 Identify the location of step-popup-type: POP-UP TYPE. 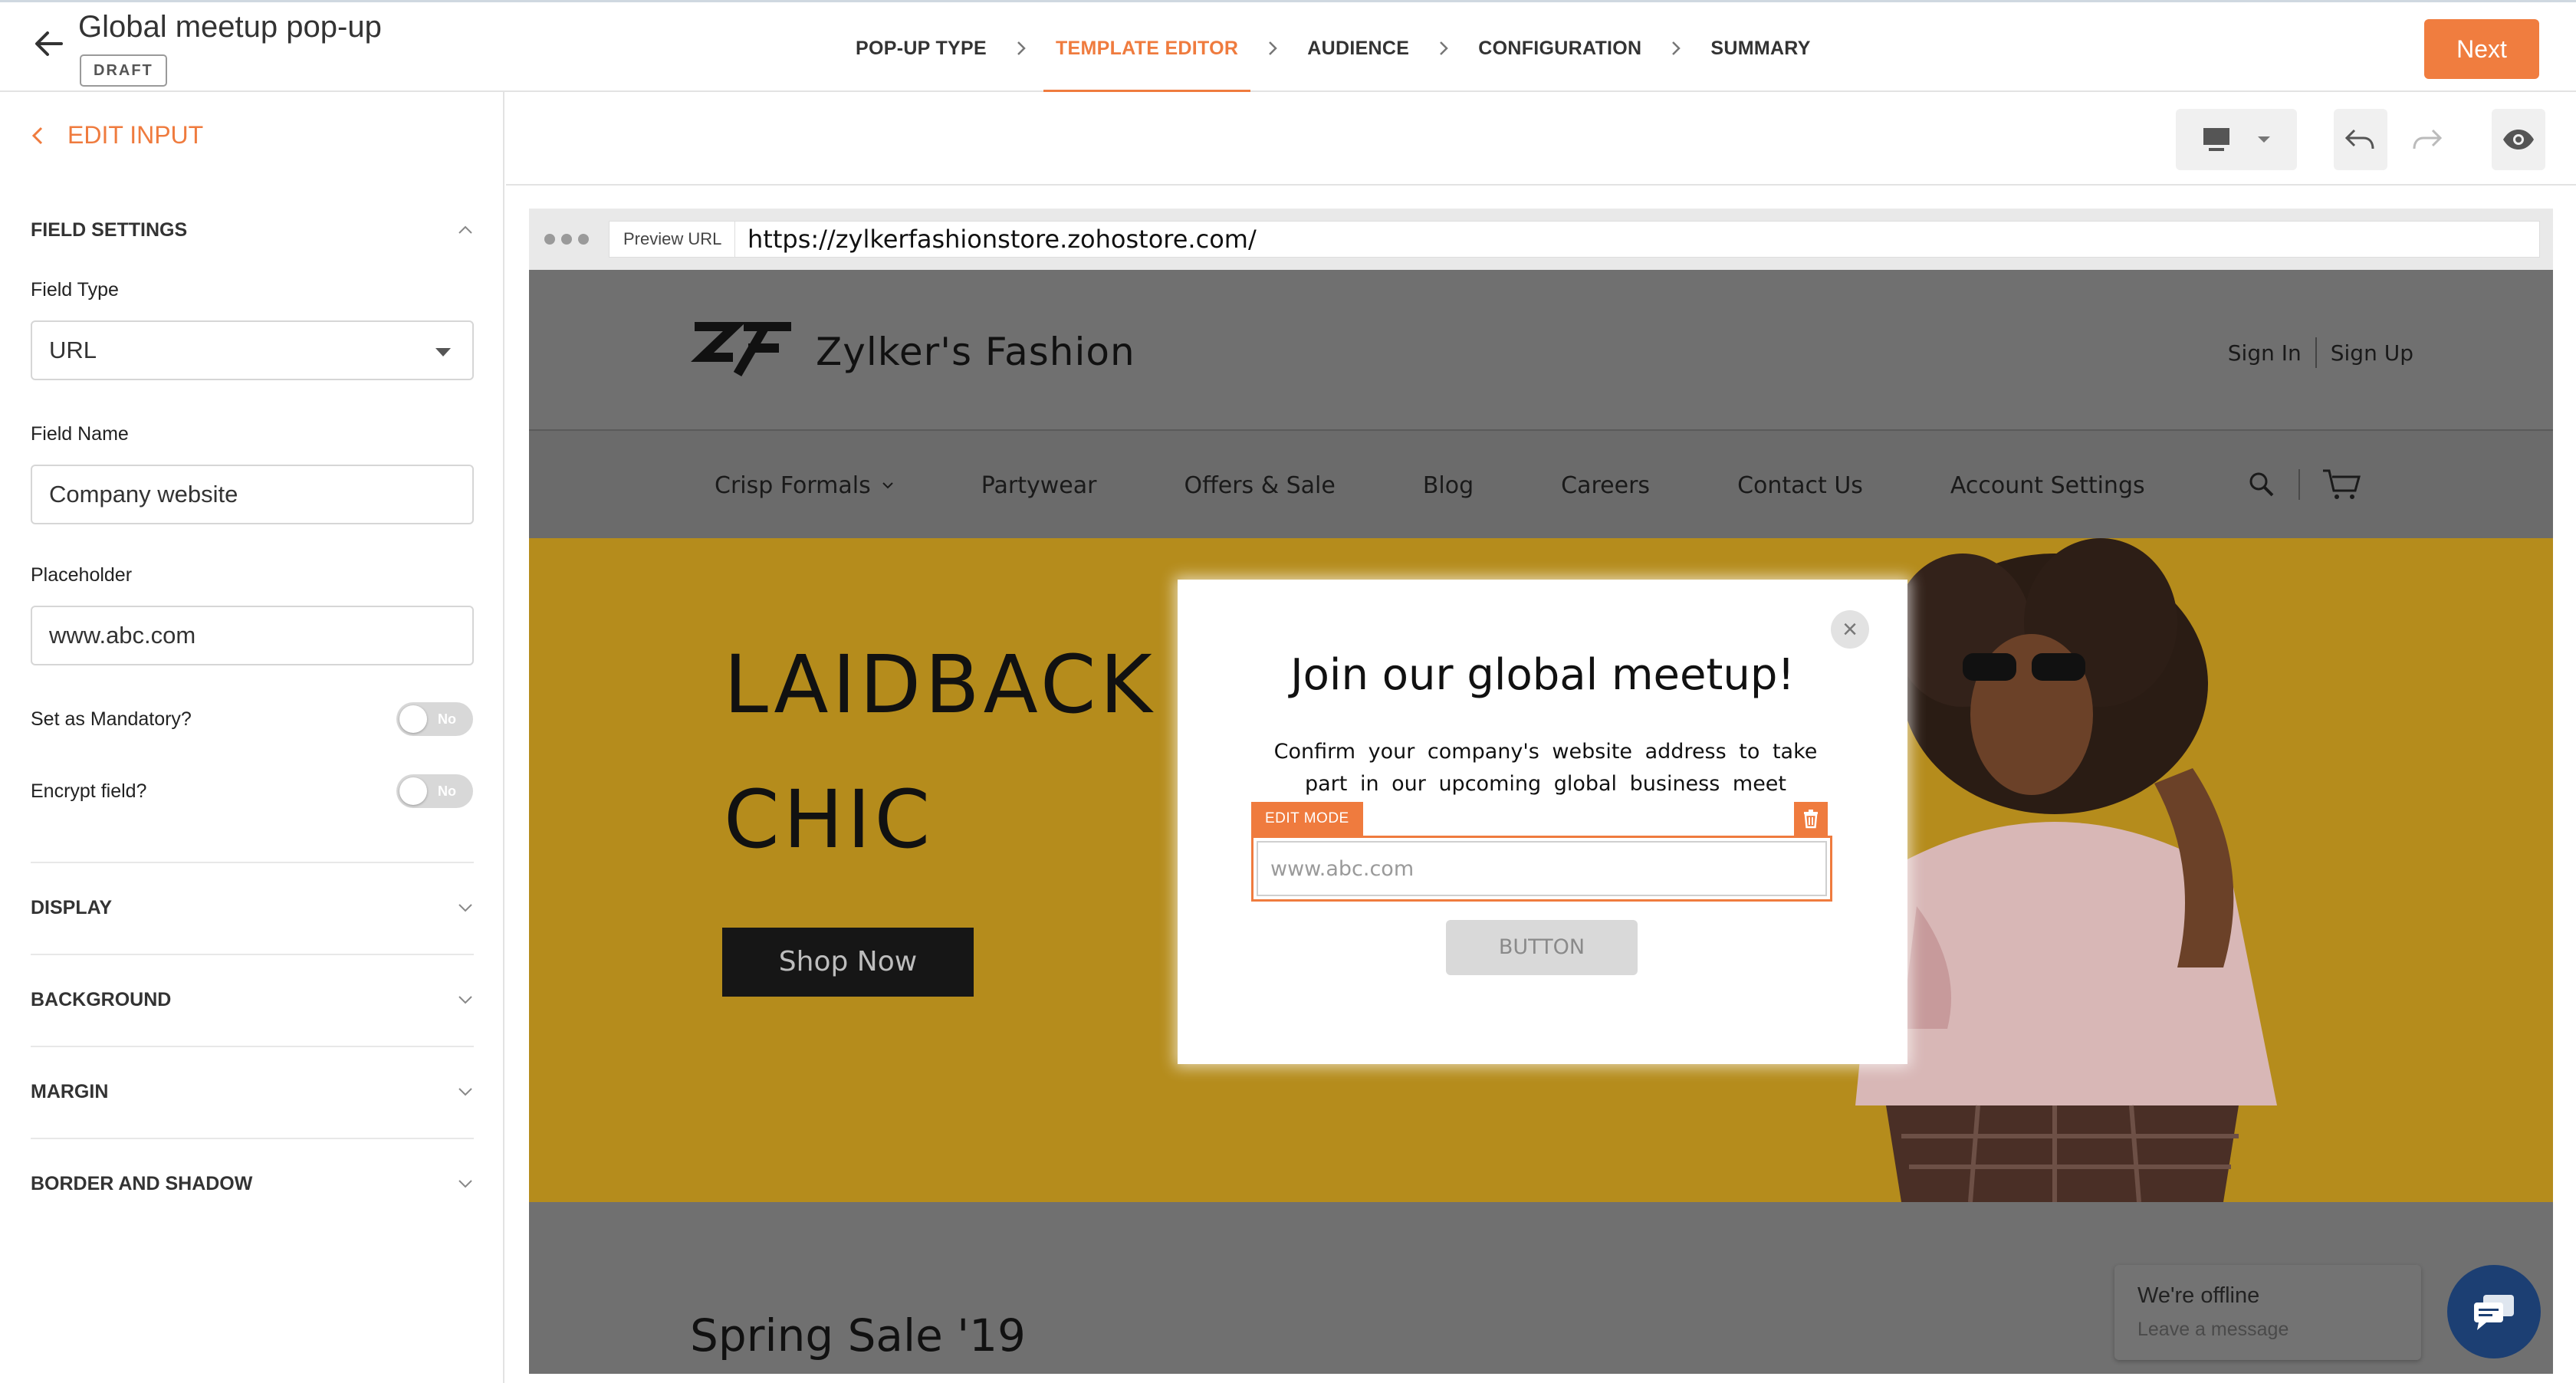
(921, 48).